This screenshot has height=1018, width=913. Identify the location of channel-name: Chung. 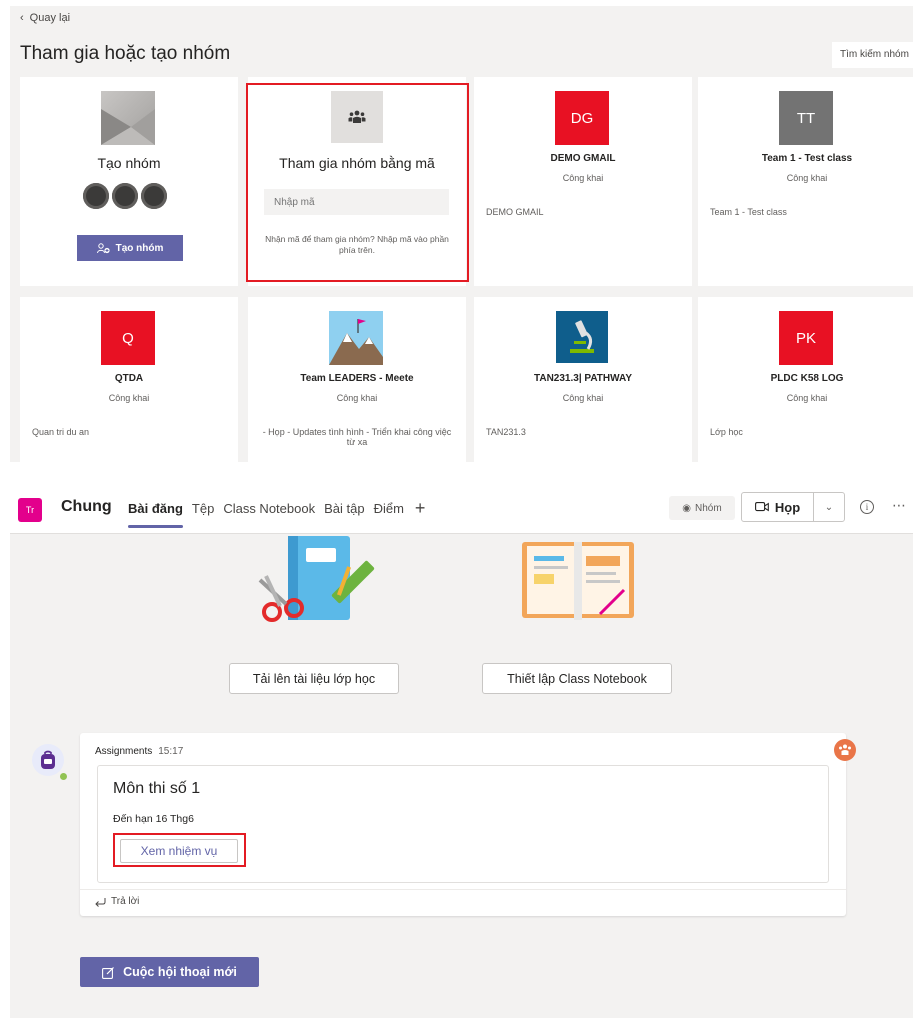
(86, 506).